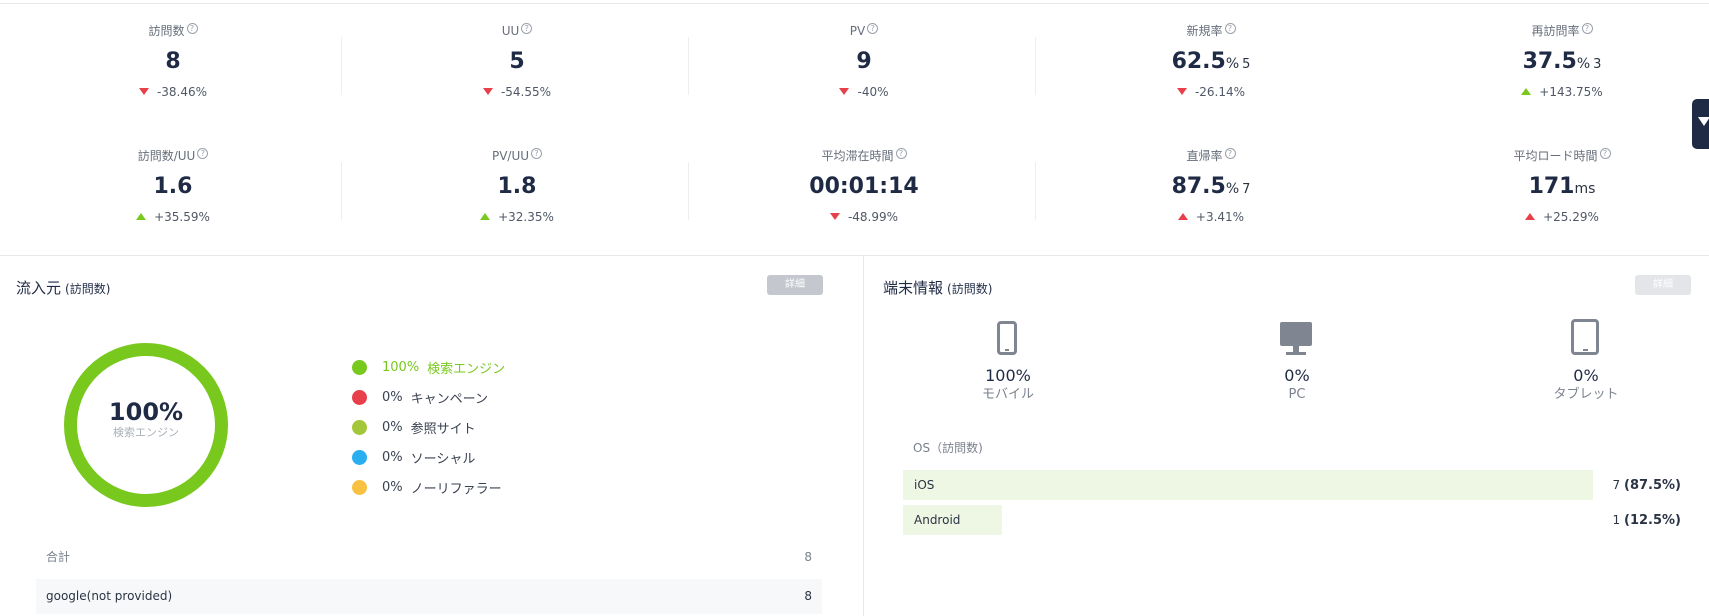 Image resolution: width=1709 pixels, height=616 pixels. I want to click on legend-item-campaign: 0% キャンペーン, so click(428, 397).